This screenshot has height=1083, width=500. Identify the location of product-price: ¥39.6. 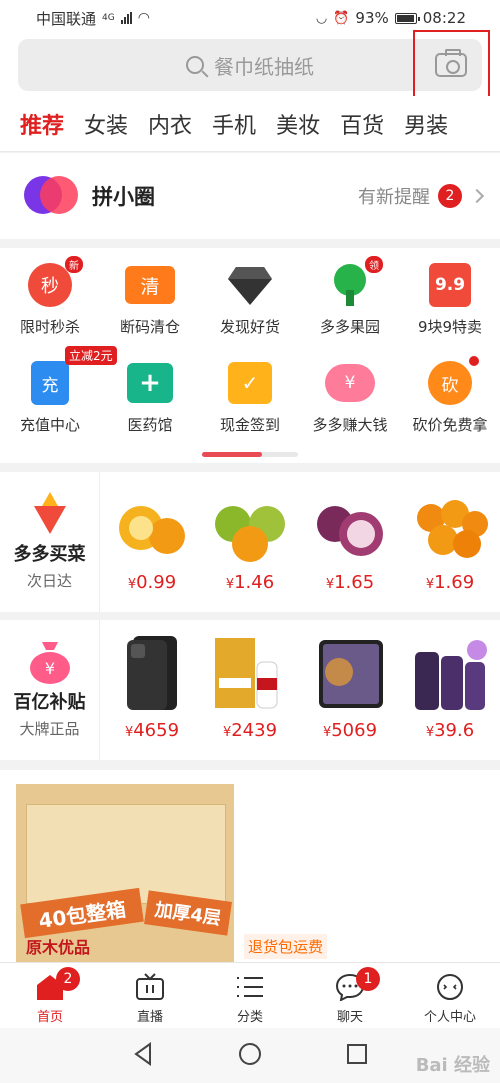
(450, 730).